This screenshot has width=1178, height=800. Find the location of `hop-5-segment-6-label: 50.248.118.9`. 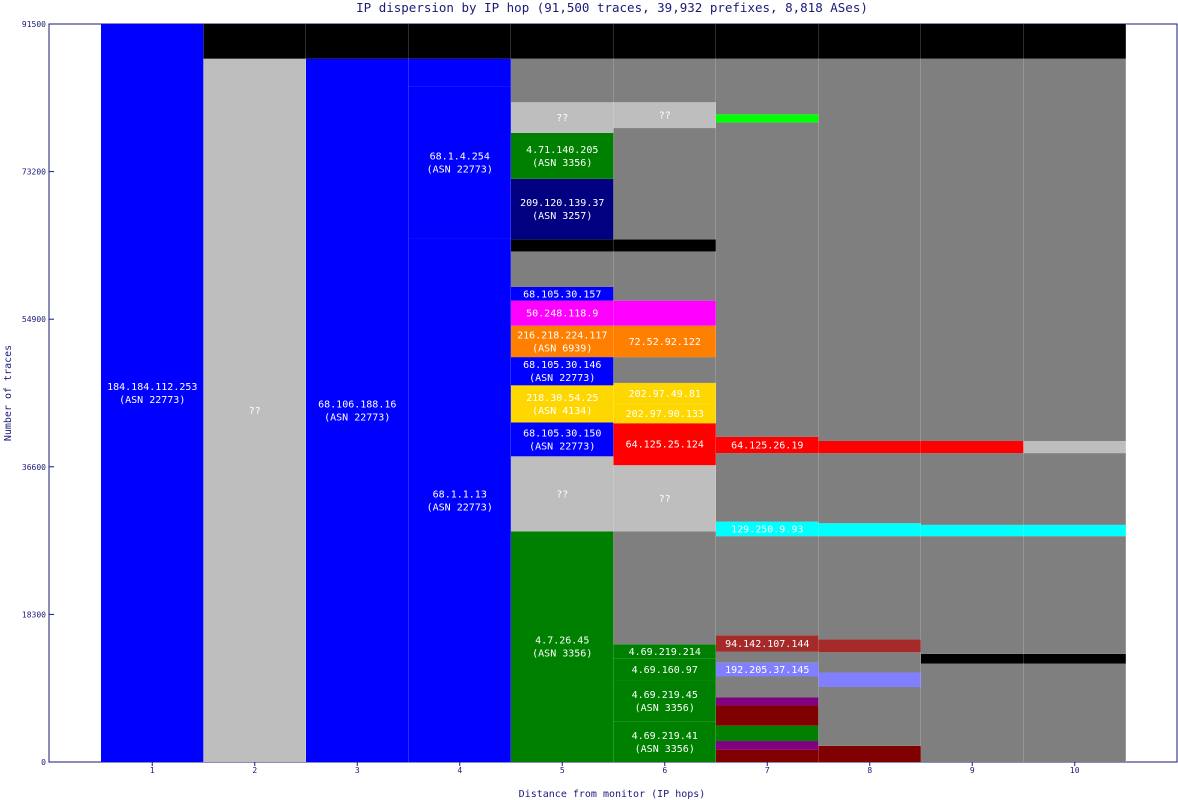

hop-5-segment-6-label: 50.248.118.9 is located at coordinates (562, 314).